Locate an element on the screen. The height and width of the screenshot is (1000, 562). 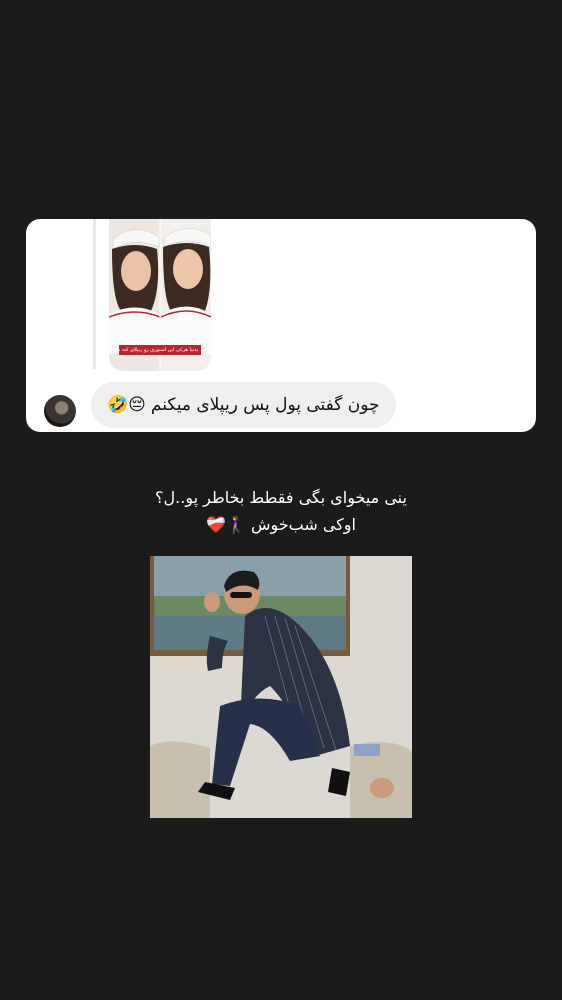
message-emojis: 😔🤣 is located at coordinates (126, 405).